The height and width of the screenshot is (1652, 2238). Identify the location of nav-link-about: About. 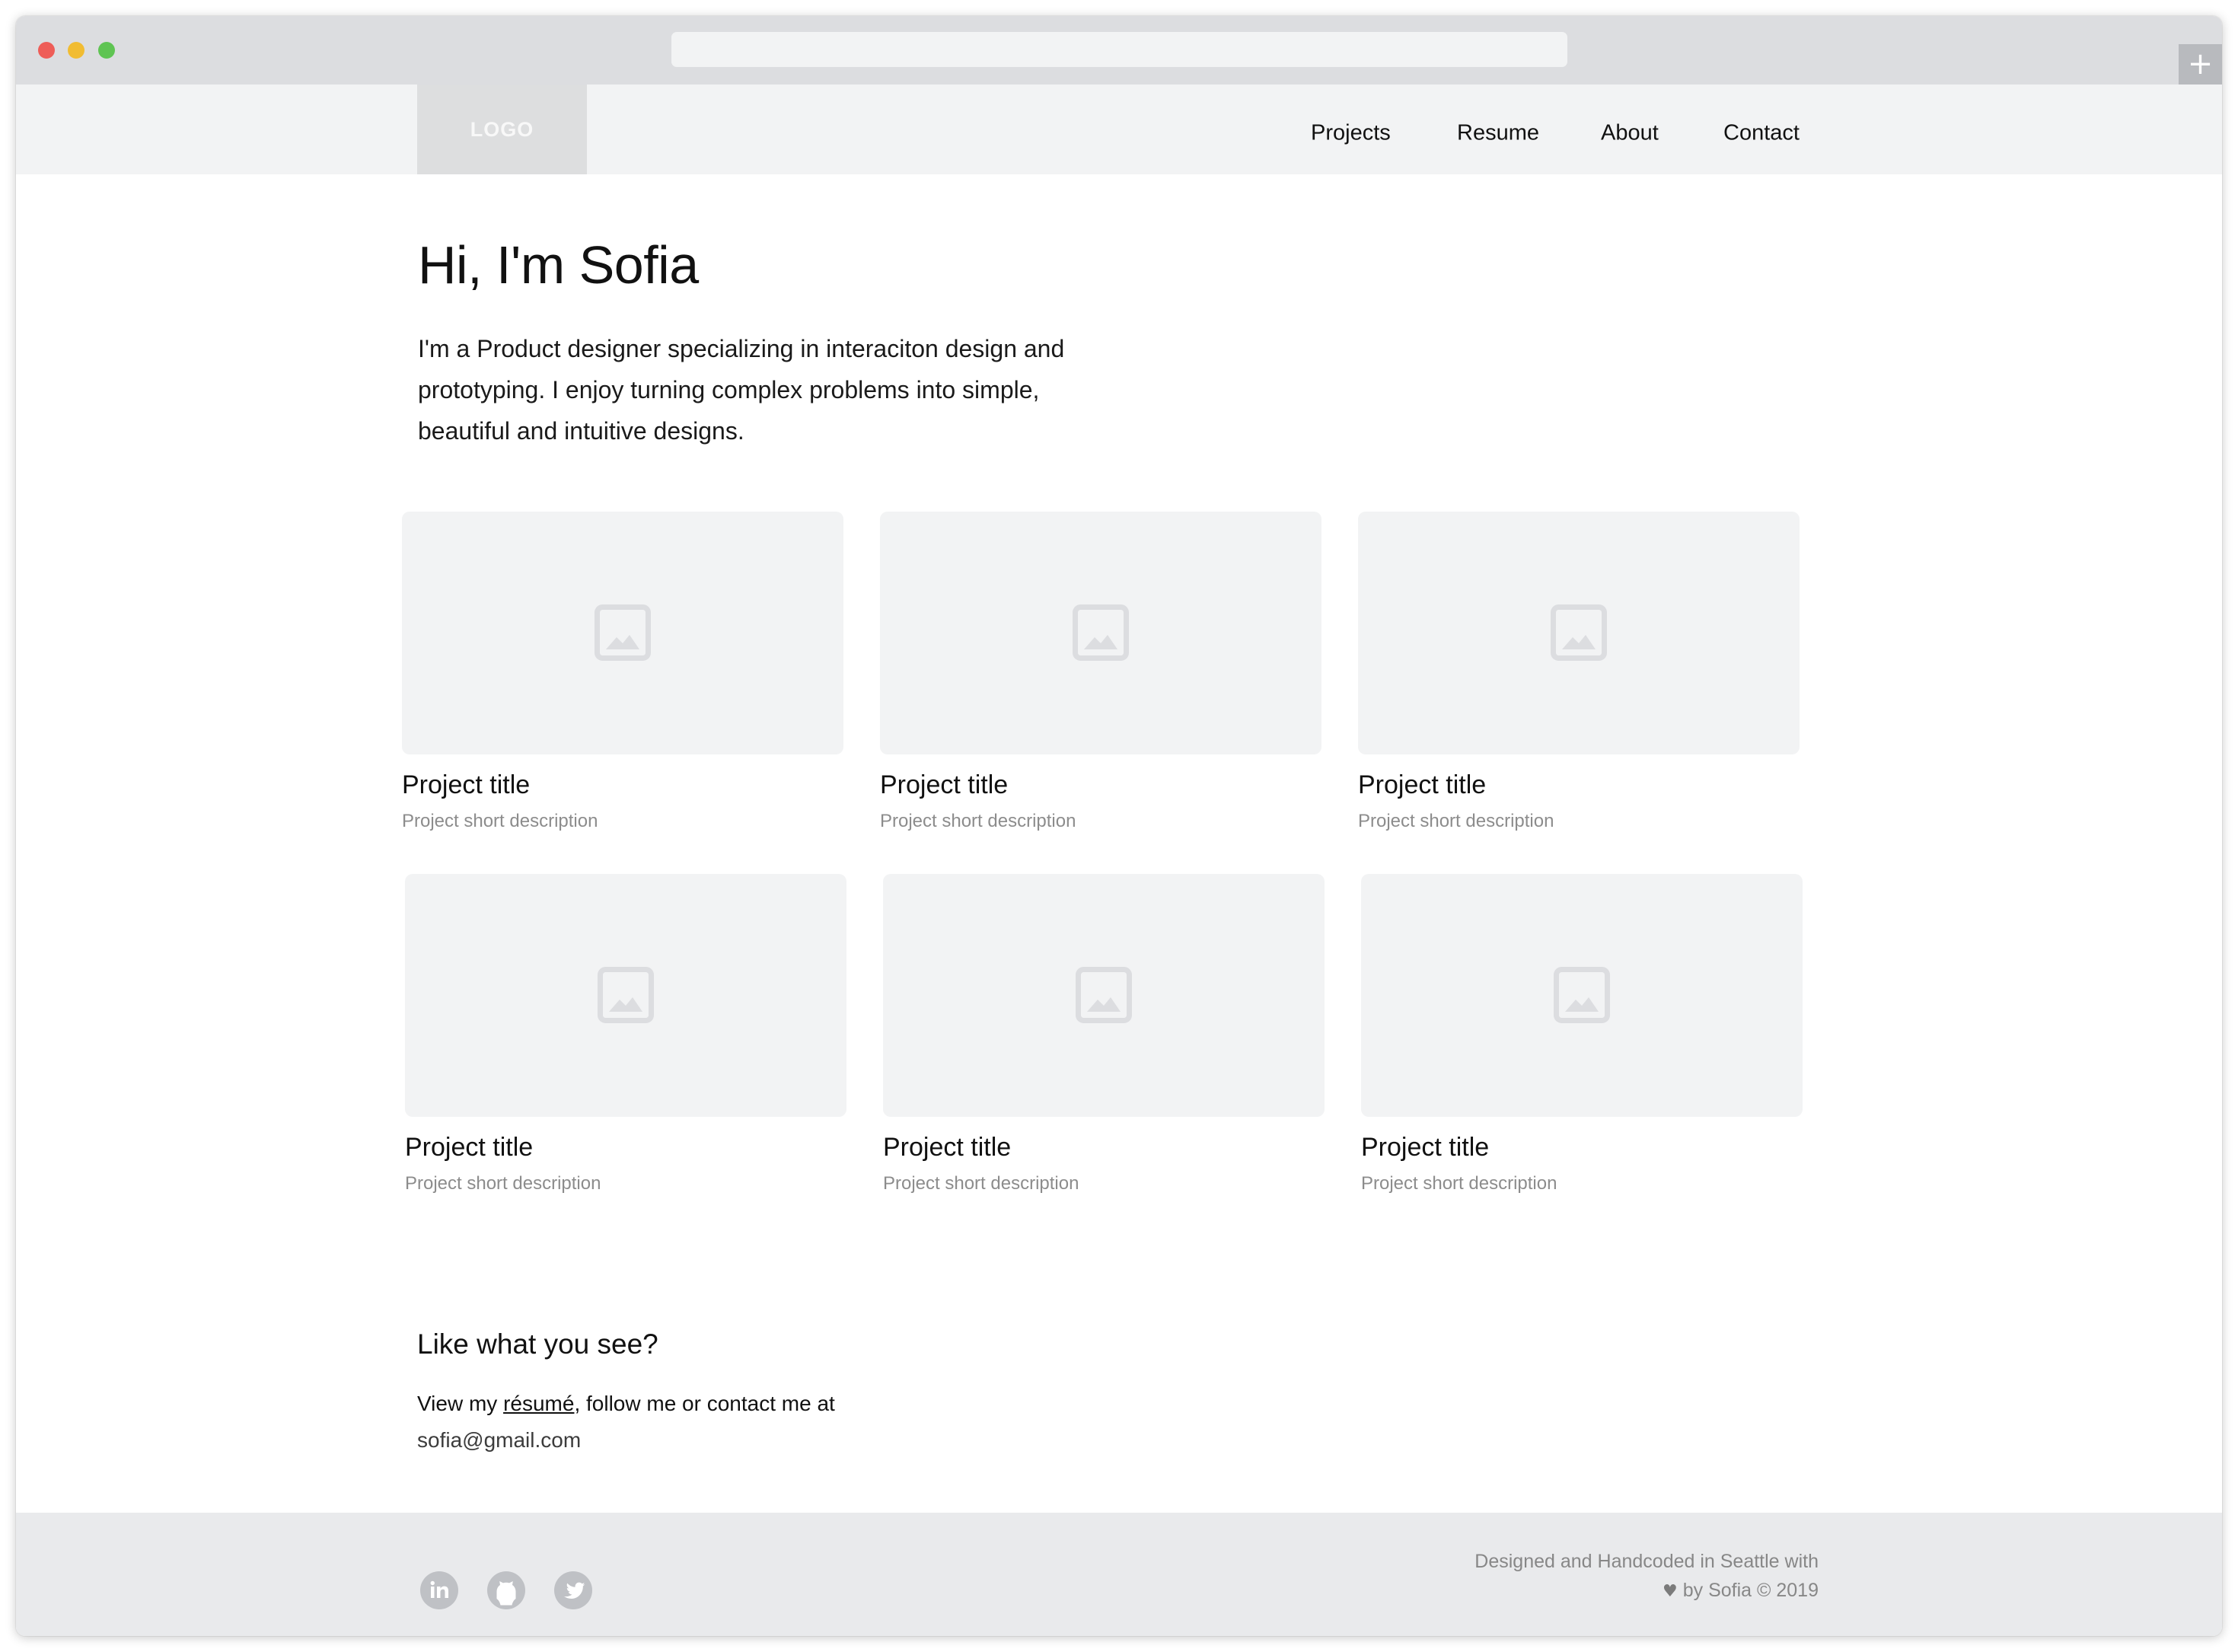
(1630, 133).